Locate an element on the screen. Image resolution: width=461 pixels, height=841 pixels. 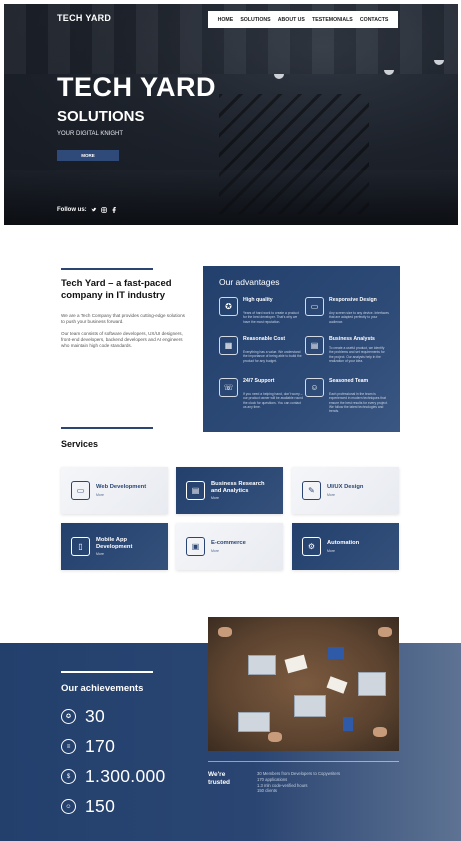
nav-about-us: ABOUT US is located at coordinates (291, 20).